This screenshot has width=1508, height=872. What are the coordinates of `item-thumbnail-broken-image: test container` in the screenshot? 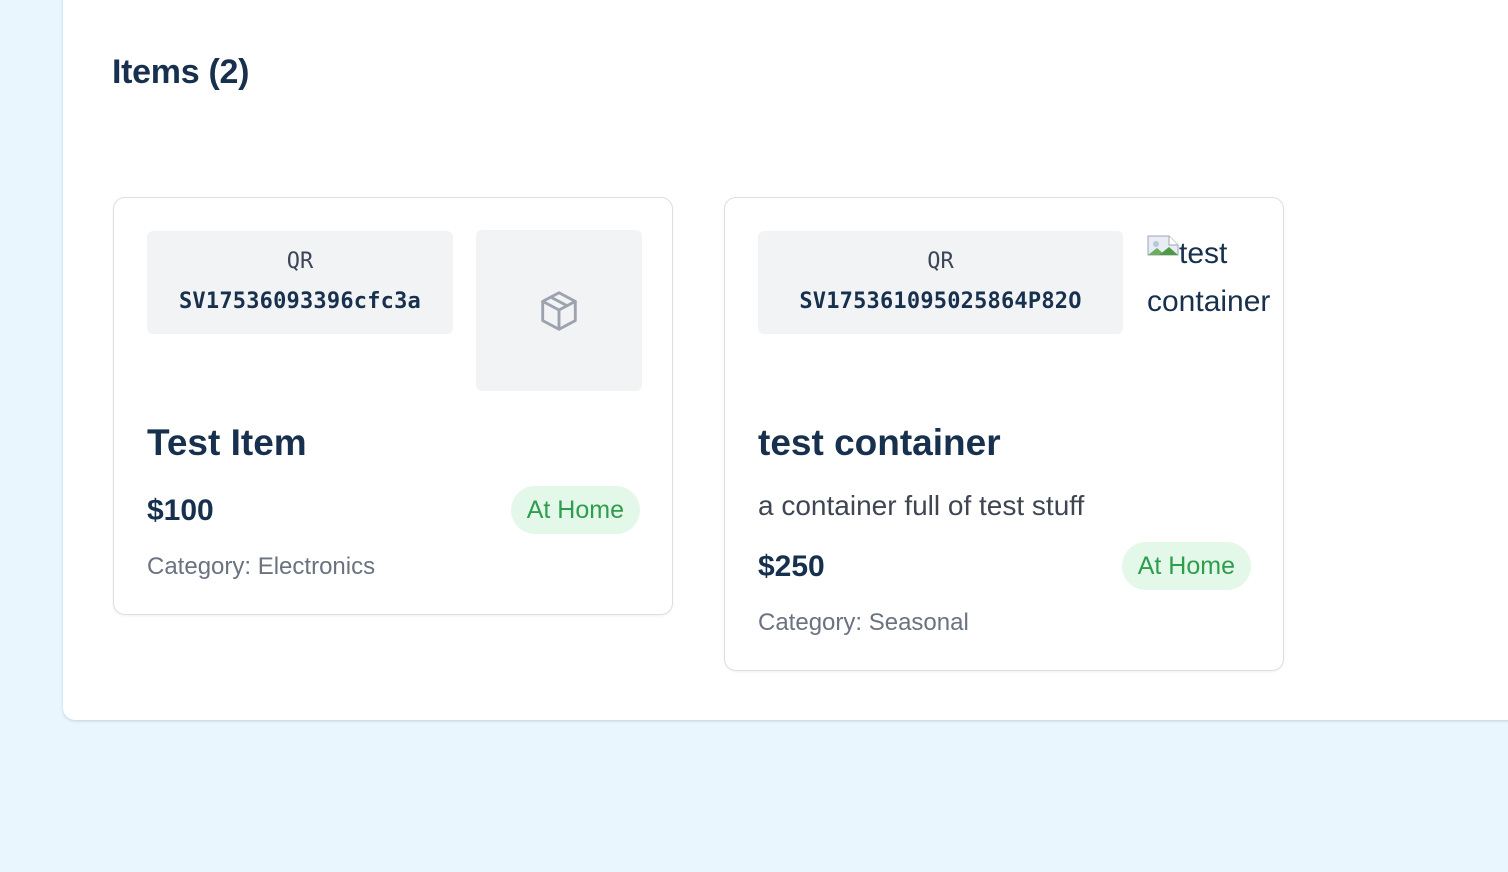 It's located at (1216, 285).